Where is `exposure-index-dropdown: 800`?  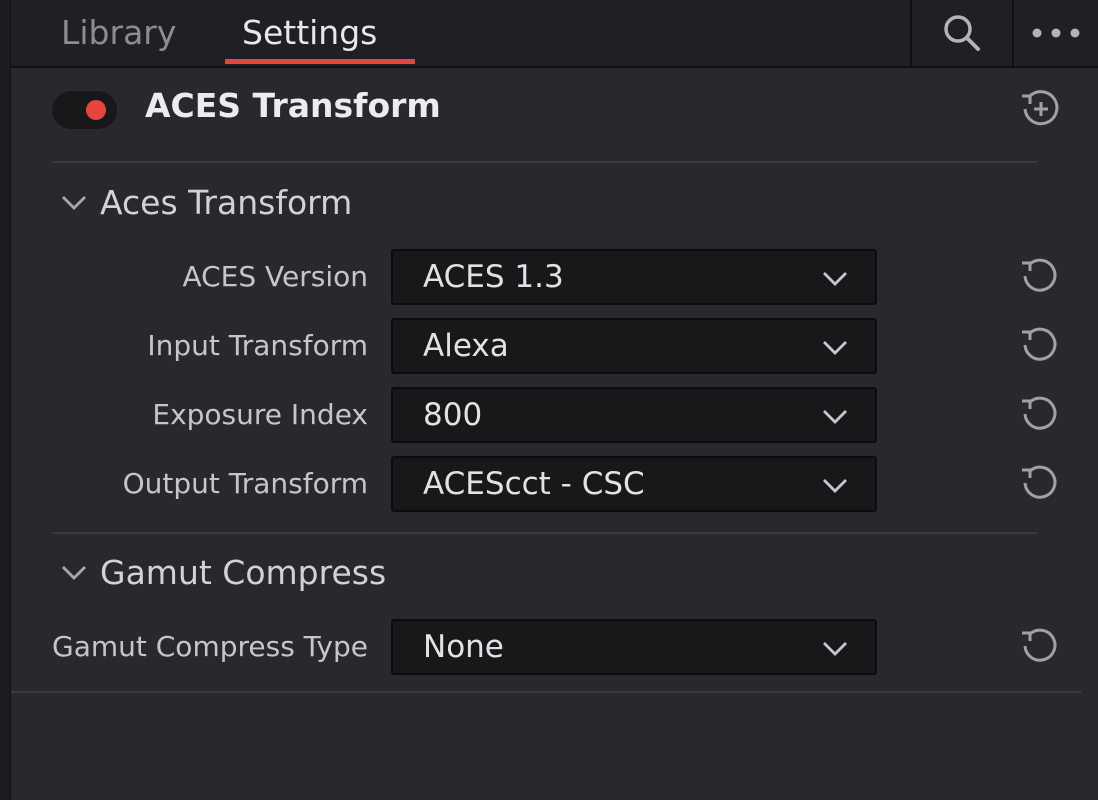
exposure-index-dropdown: 800 is located at coordinates (634, 415).